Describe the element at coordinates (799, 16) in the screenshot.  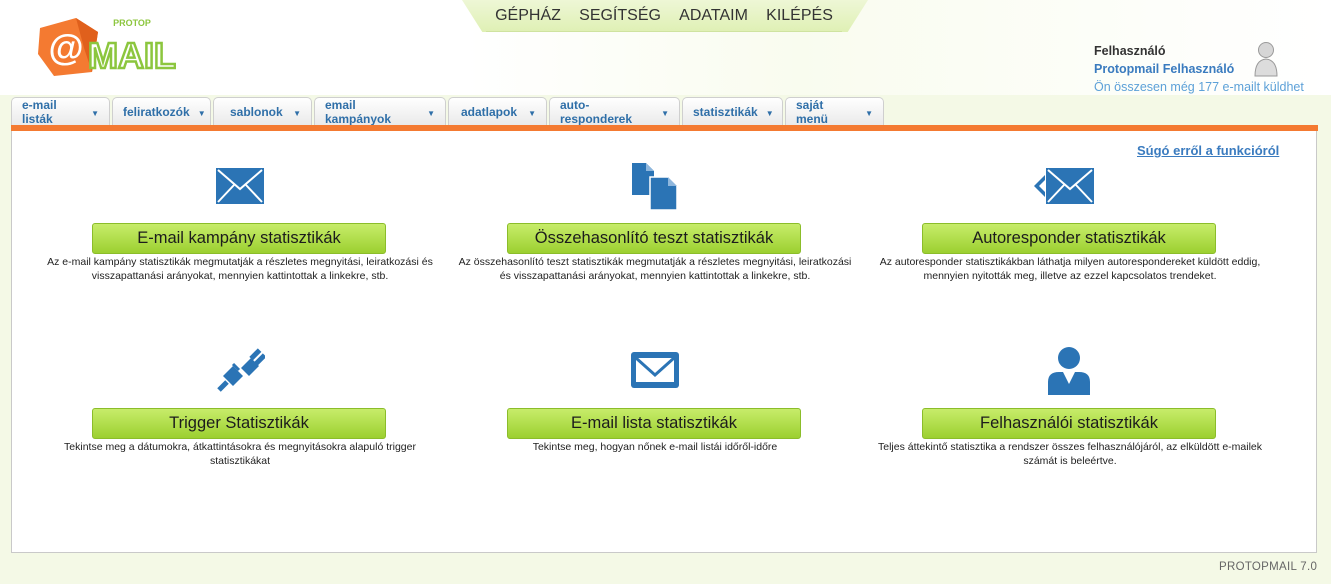
I see `nav-kilepes: KILÉPÉS` at that location.